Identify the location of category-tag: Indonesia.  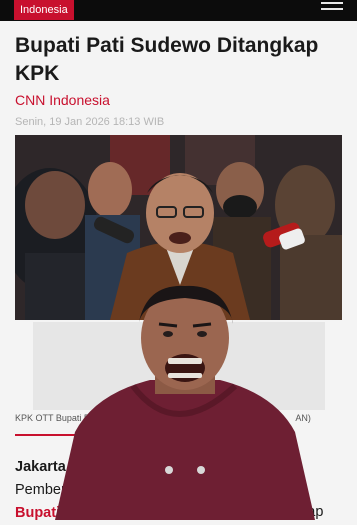
(44, 10).